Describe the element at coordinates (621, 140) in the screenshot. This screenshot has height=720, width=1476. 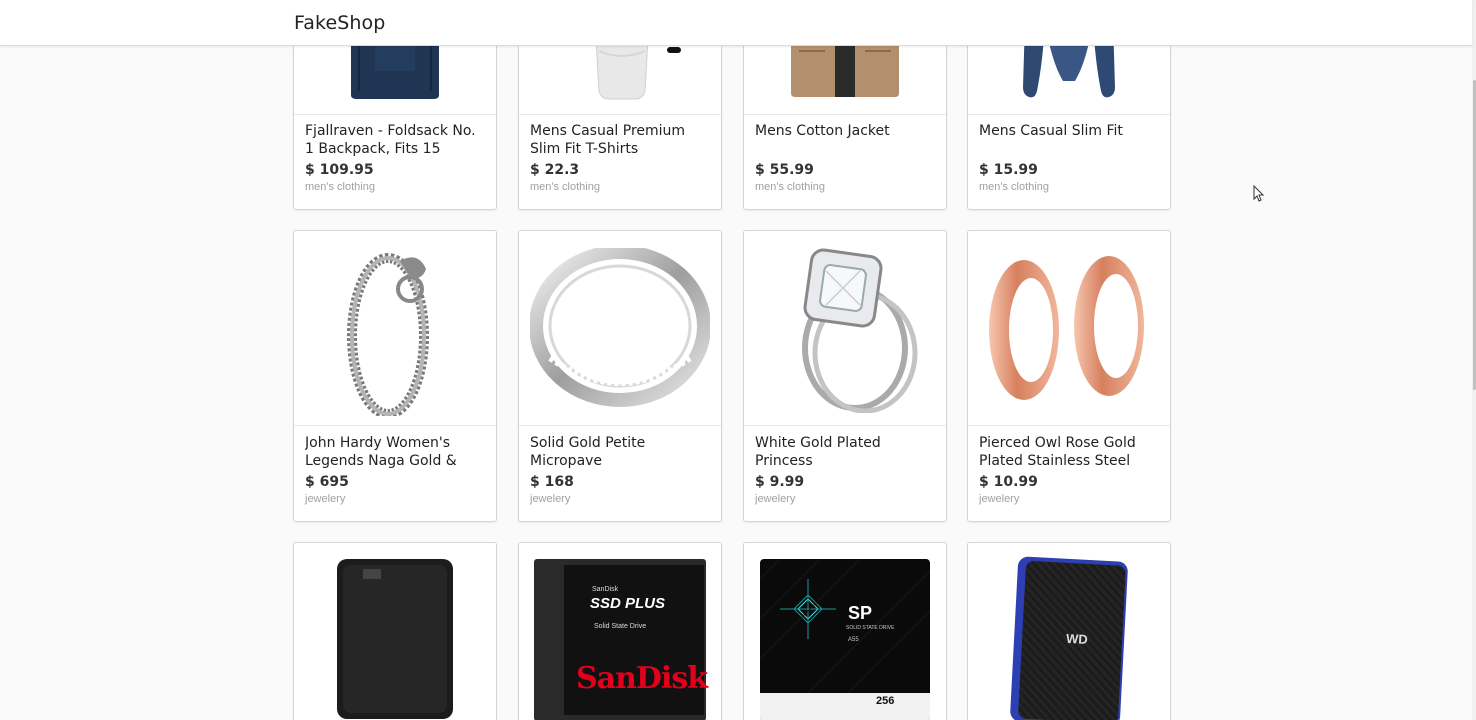
I see `product-title: Mens Casual Premium Slim Fit T-Shirts` at that location.